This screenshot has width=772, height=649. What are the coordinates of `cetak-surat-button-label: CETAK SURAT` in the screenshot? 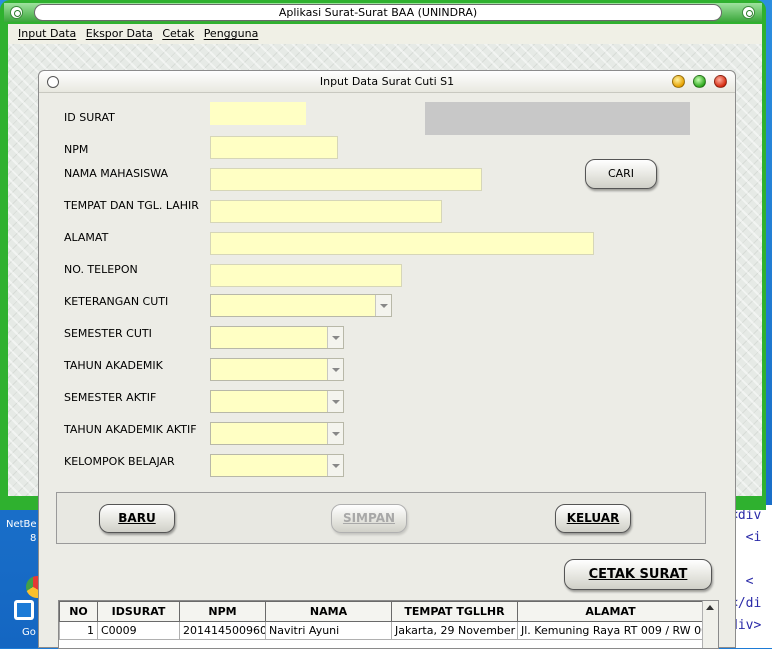 It's located at (638, 574).